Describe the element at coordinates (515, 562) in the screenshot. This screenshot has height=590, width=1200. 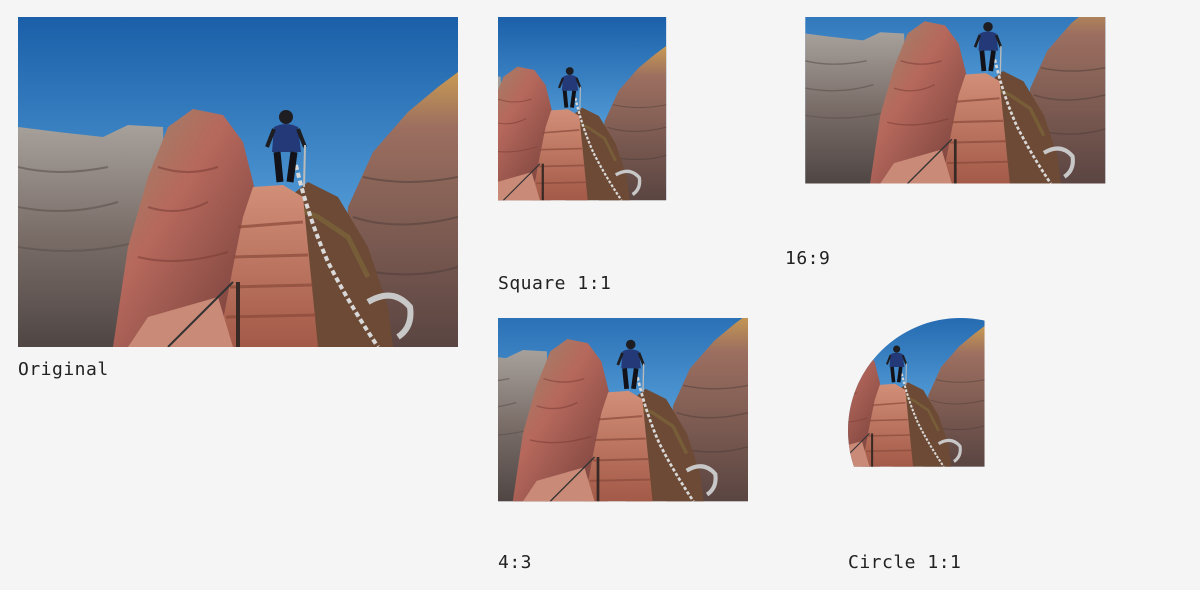
I see `4-3-caption: 4:3` at that location.